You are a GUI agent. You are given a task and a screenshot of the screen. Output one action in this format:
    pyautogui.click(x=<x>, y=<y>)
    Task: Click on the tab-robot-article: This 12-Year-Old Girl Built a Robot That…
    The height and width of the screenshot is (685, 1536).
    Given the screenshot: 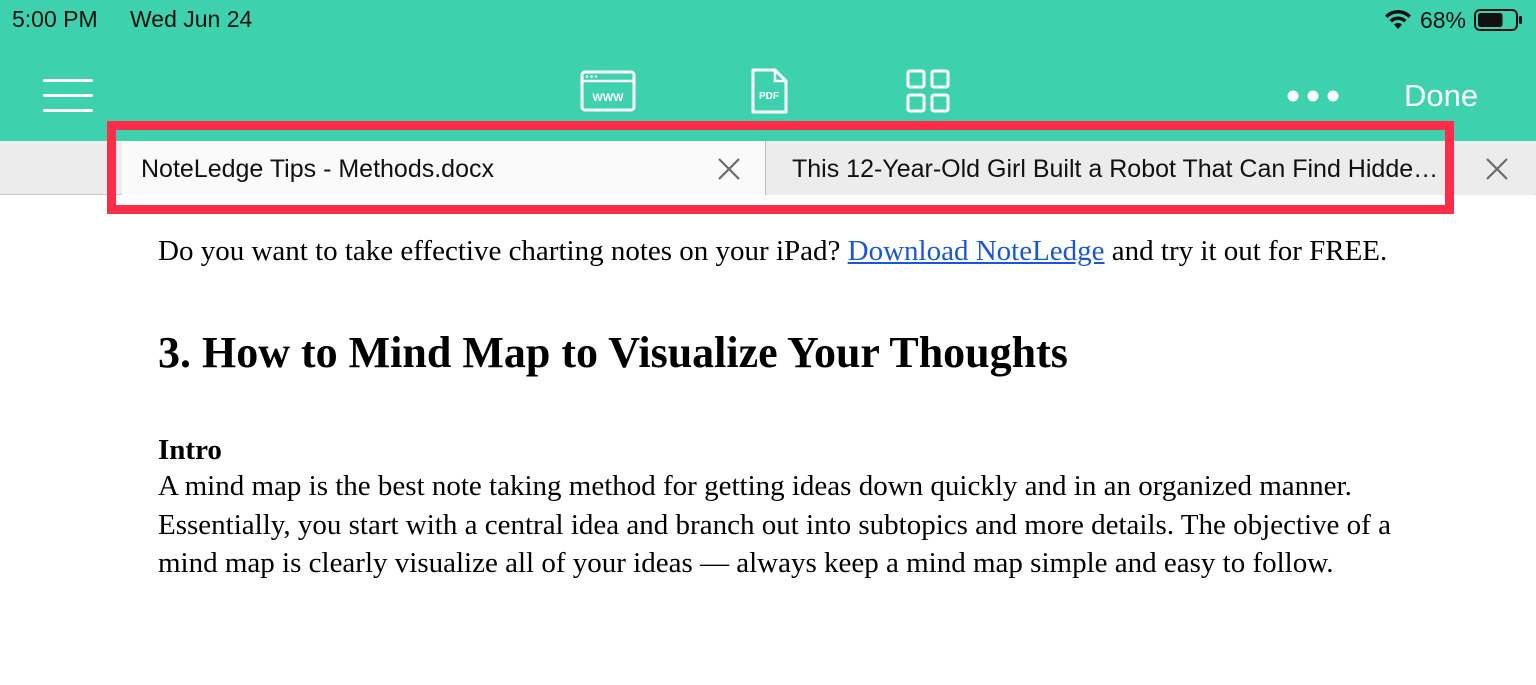 What is the action you would take?
    pyautogui.click(x=1151, y=168)
    